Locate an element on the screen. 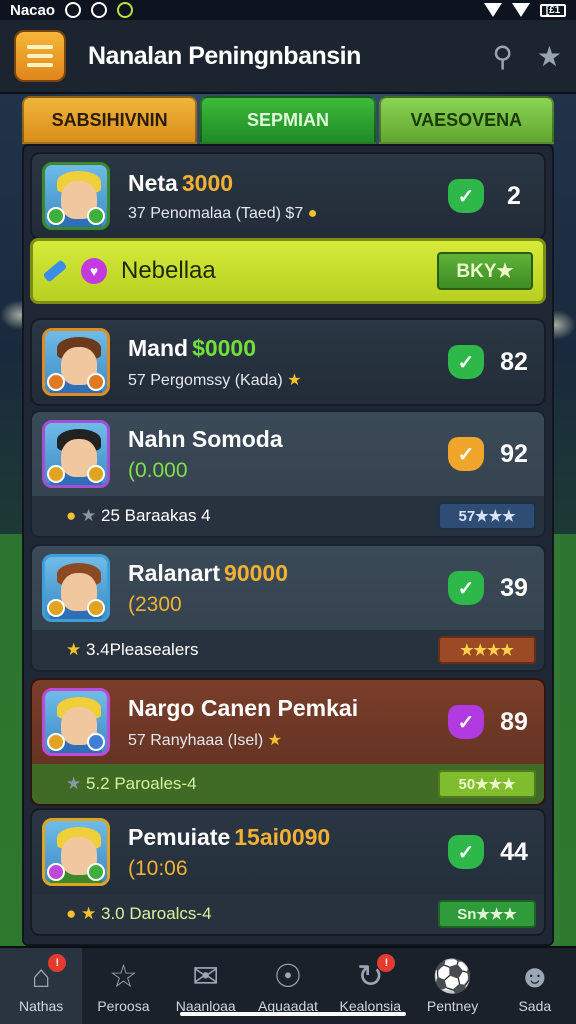  list-item: Neta 3000 37 Penomalaa (Taed) $7 ● ✓ 2 is located at coordinates (288, 196).